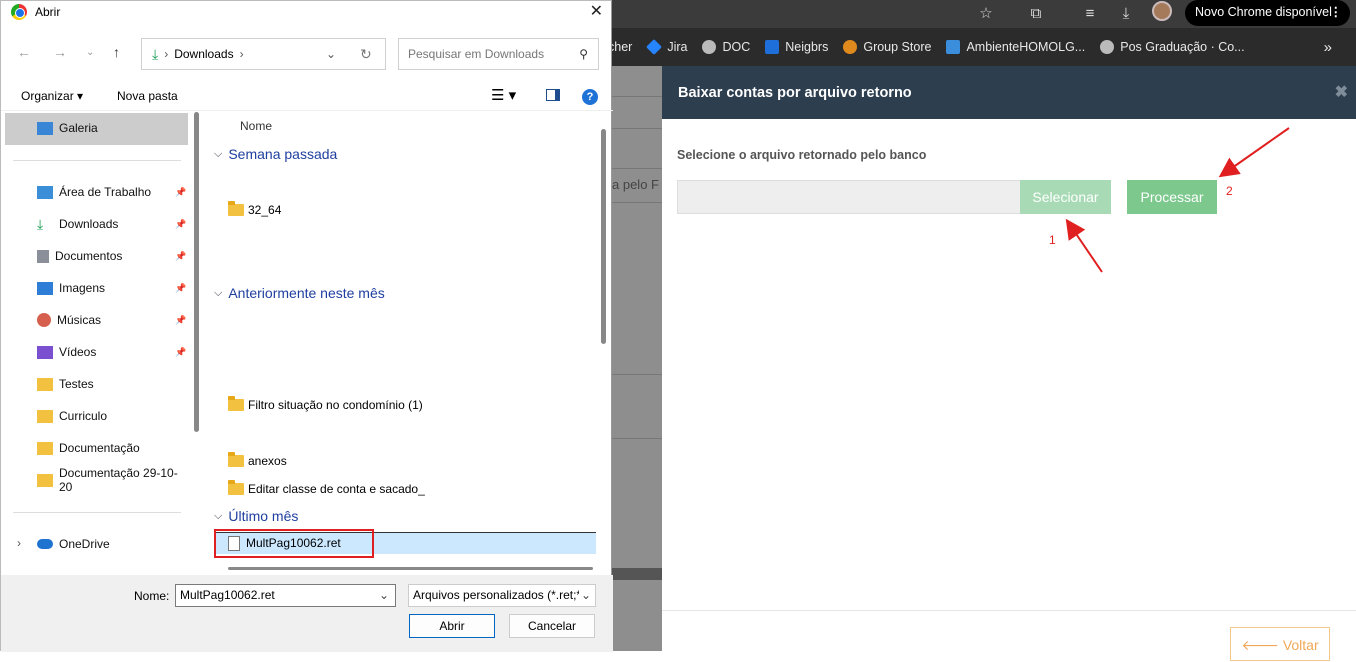 This screenshot has width=1356, height=662. I want to click on command-bar: Organizar ▾ Nova pasta ☰ ▾ ?, so click(307, 97).